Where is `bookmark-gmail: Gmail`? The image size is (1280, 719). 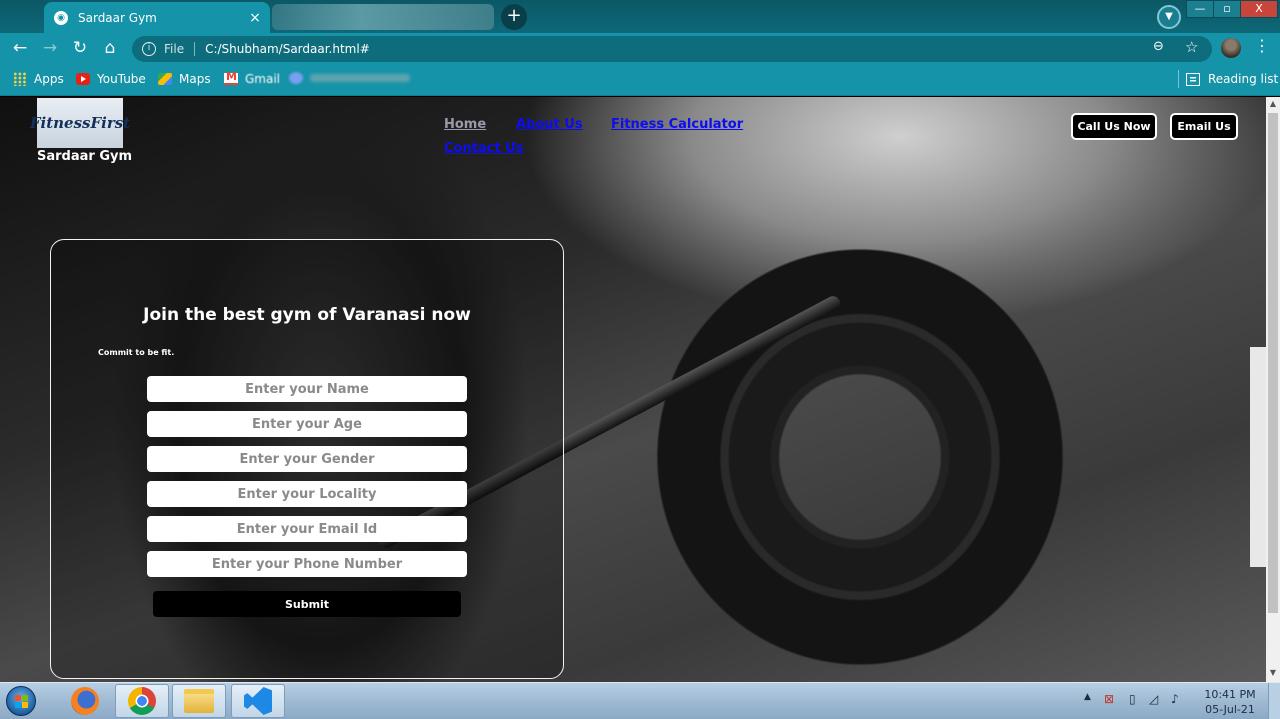
bookmark-gmail: Gmail is located at coordinates (252, 78).